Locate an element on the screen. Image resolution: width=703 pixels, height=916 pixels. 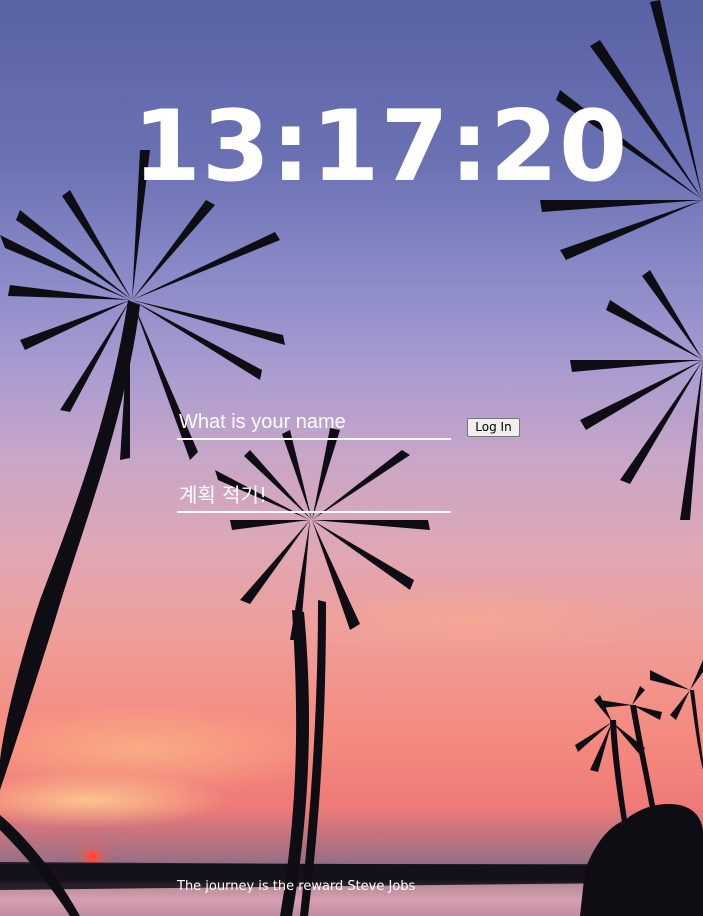
quote: The journey is the reward Steve Jobs is located at coordinates (298, 886).